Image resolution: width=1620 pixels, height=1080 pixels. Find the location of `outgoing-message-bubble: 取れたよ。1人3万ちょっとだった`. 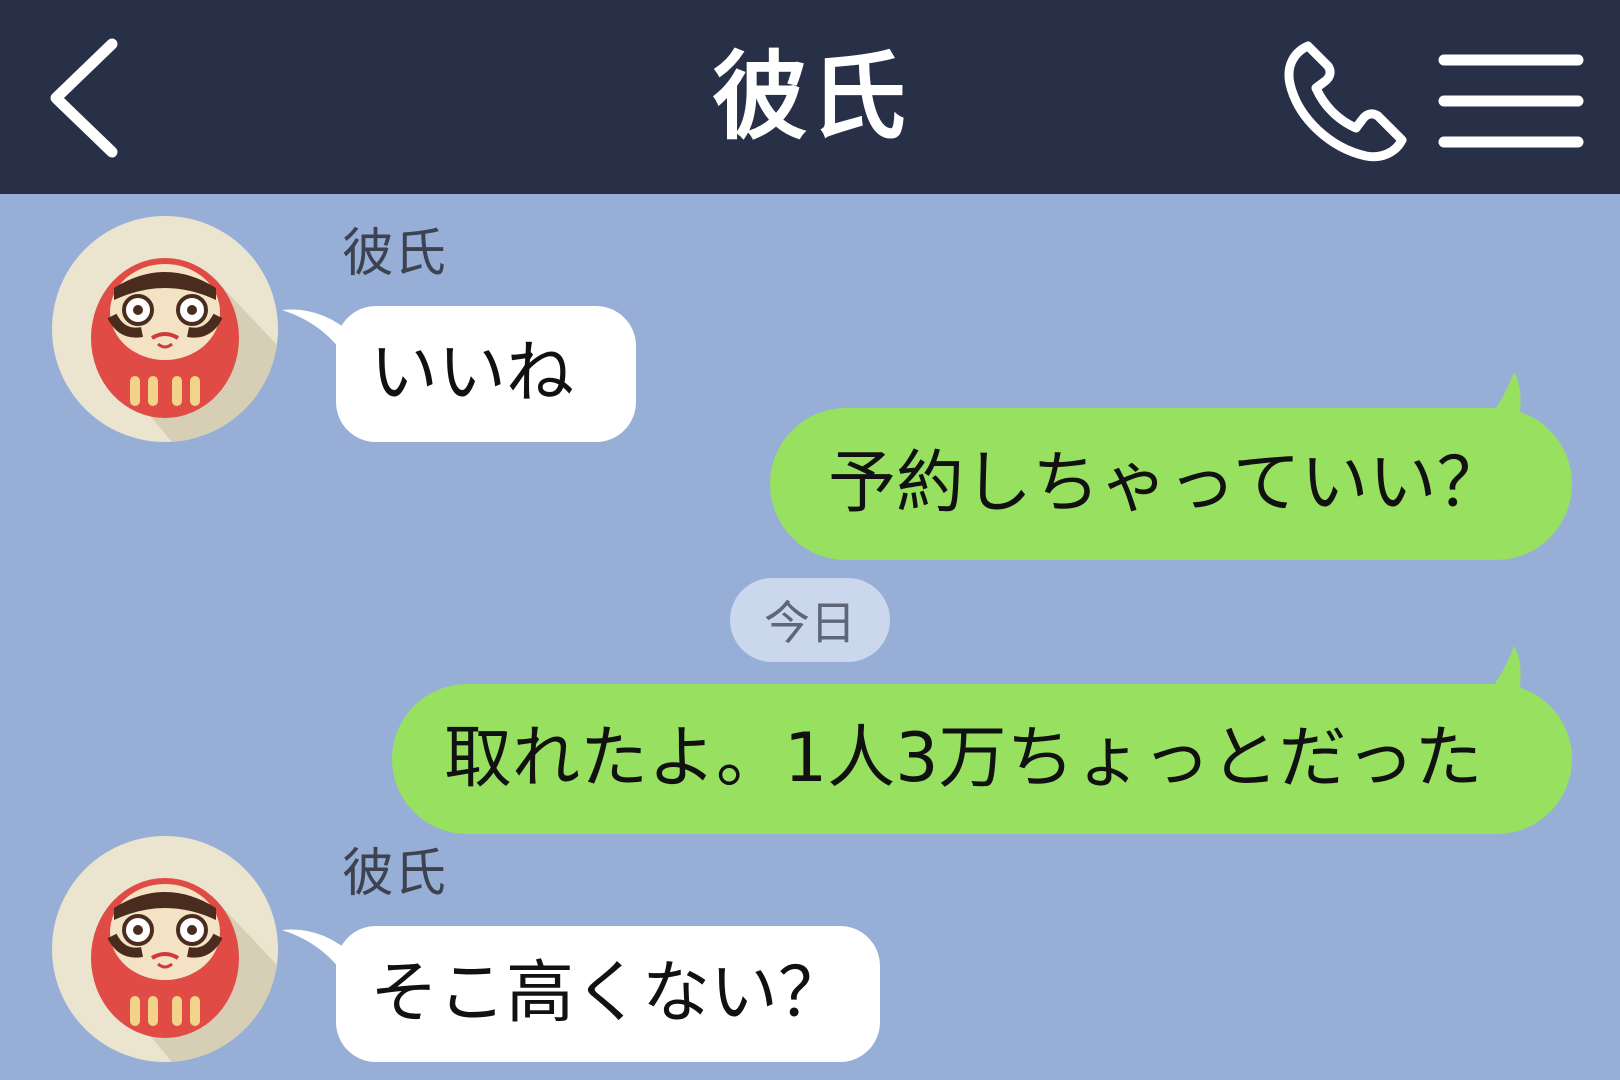

outgoing-message-bubble: 取れたよ。1人3万ちょっとだった is located at coordinates (982, 759).